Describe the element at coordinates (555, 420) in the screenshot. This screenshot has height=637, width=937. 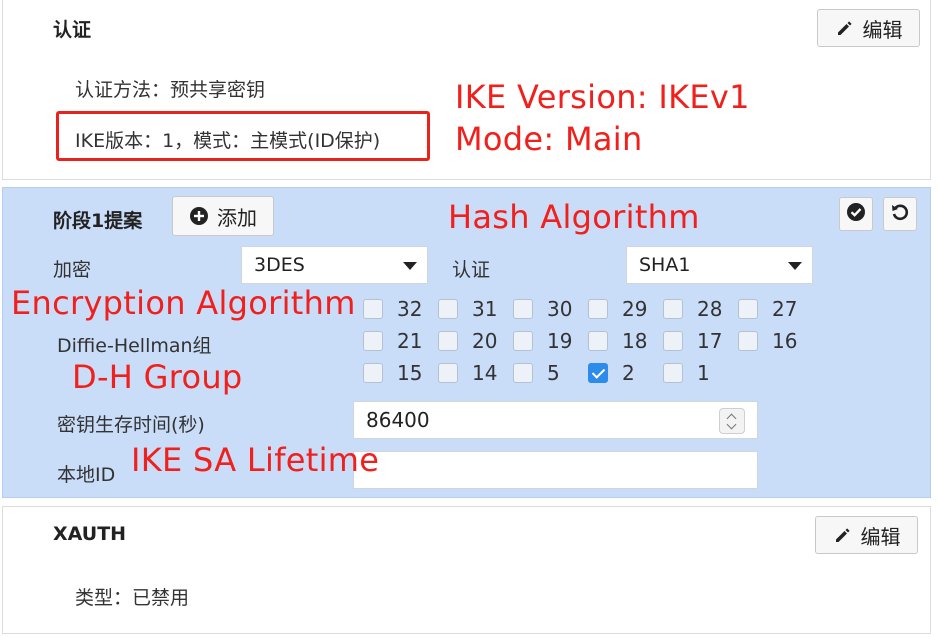
I see `lifetime-input: 86400` at that location.